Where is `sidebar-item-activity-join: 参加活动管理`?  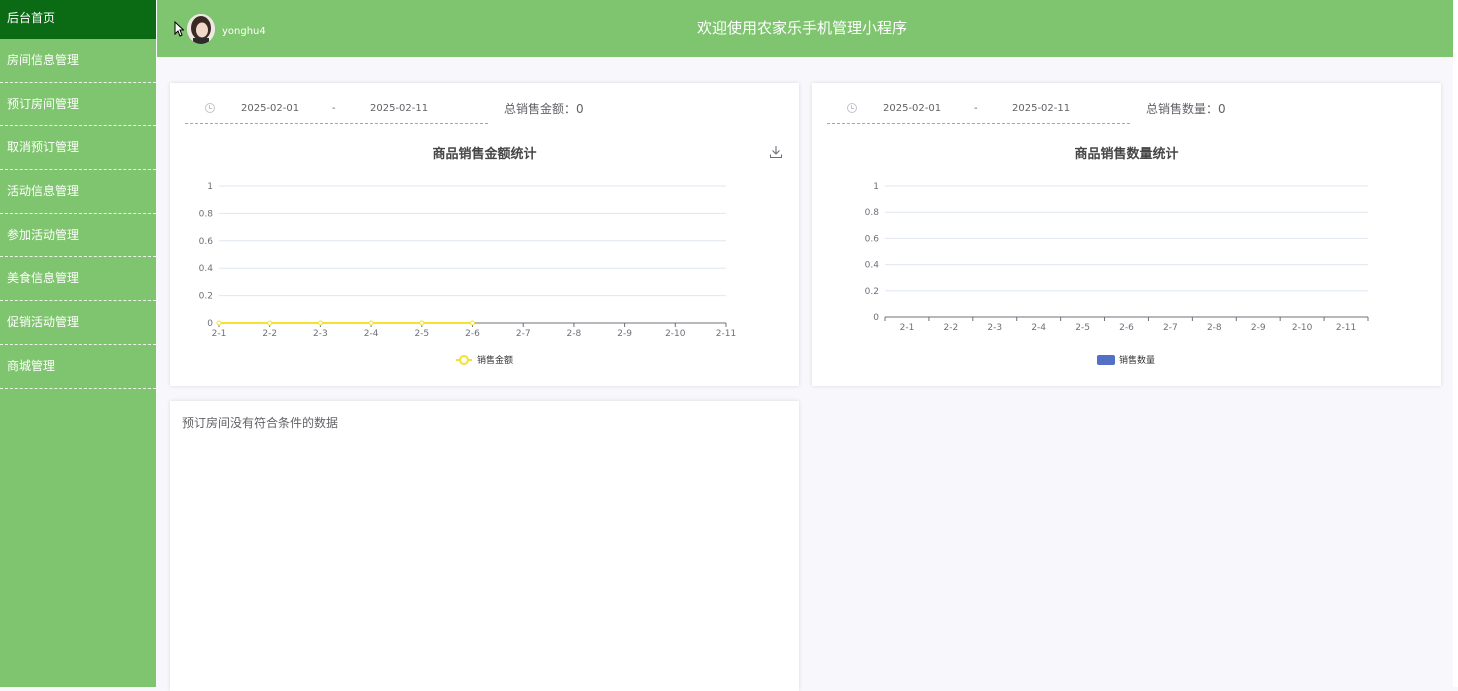
sidebar-item-activity-join: 参加活动管理 is located at coordinates (78, 236).